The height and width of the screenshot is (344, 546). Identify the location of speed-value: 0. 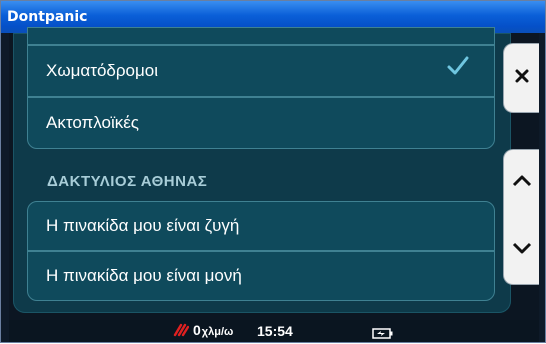
(197, 330).